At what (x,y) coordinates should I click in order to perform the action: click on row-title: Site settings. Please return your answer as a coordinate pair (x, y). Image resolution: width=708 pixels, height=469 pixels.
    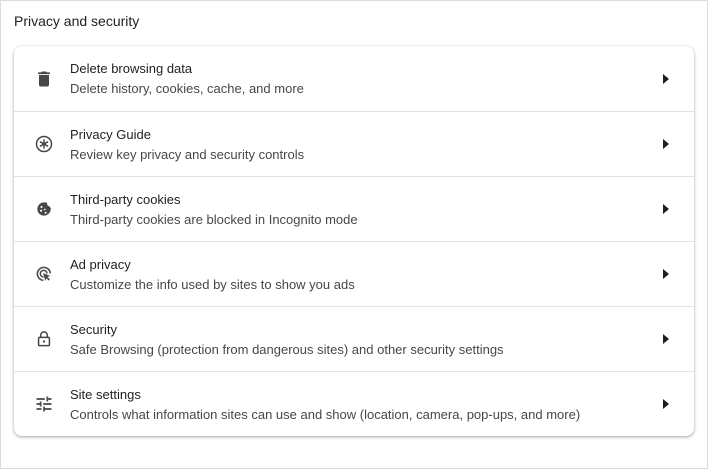
    Looking at the image, I should click on (105, 394).